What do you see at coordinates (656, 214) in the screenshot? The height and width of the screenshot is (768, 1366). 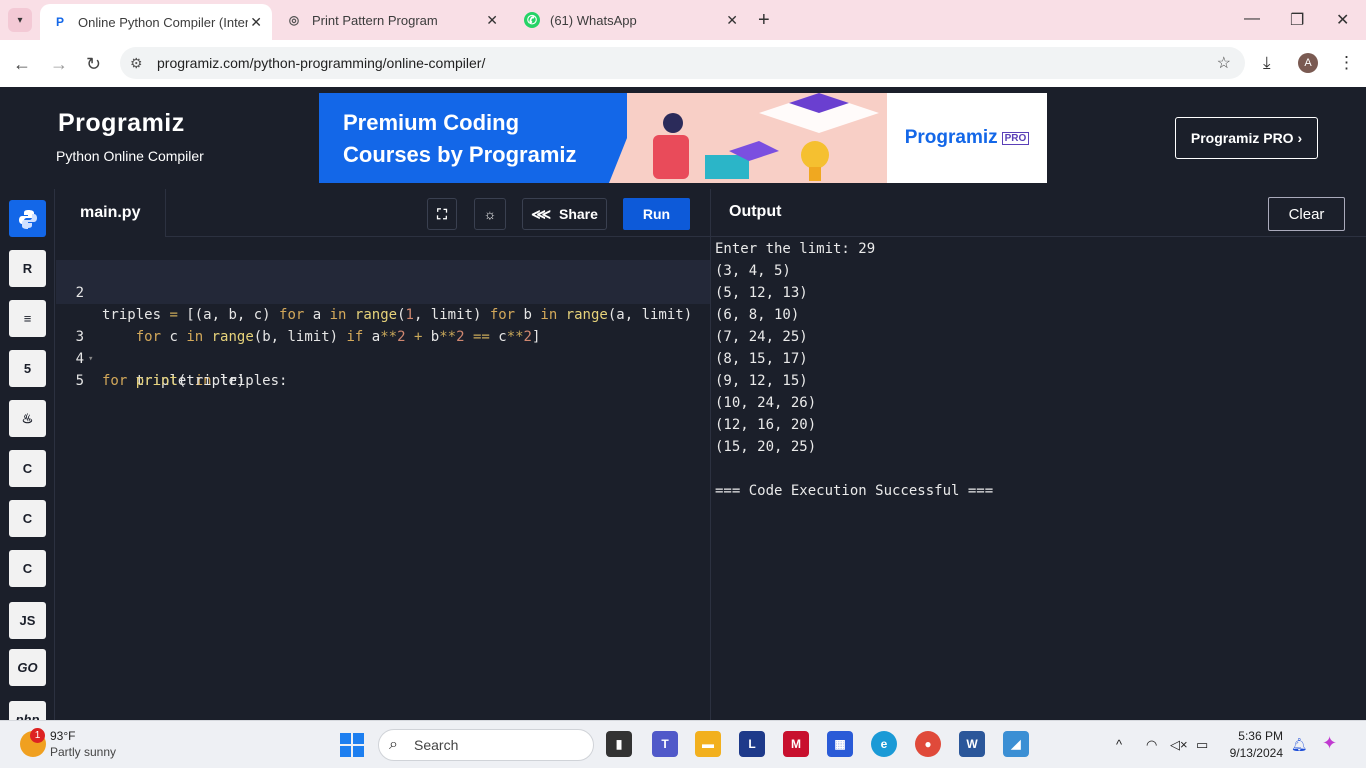 I see `run-button: Run` at bounding box center [656, 214].